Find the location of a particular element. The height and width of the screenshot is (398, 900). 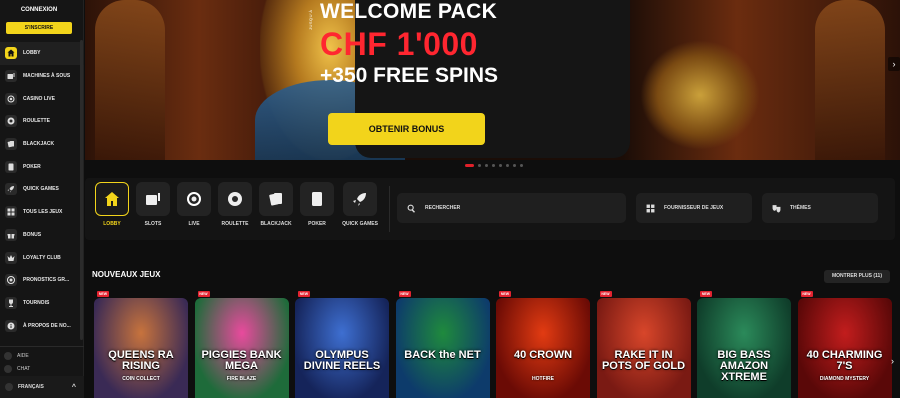

carousel-dots is located at coordinates (494, 165).